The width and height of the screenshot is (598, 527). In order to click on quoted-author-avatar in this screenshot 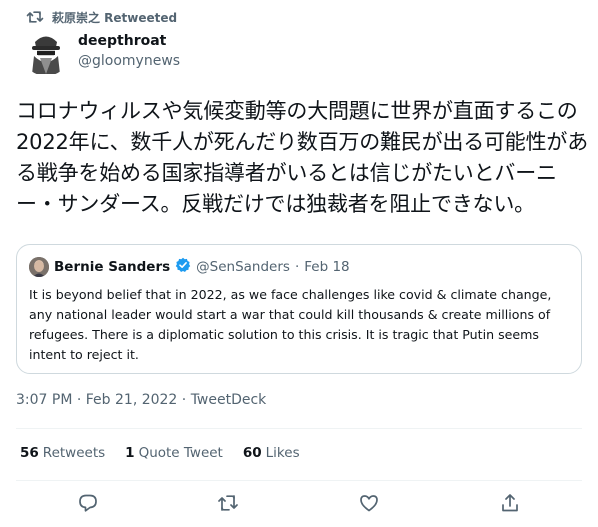, I will do `click(39, 267)`.